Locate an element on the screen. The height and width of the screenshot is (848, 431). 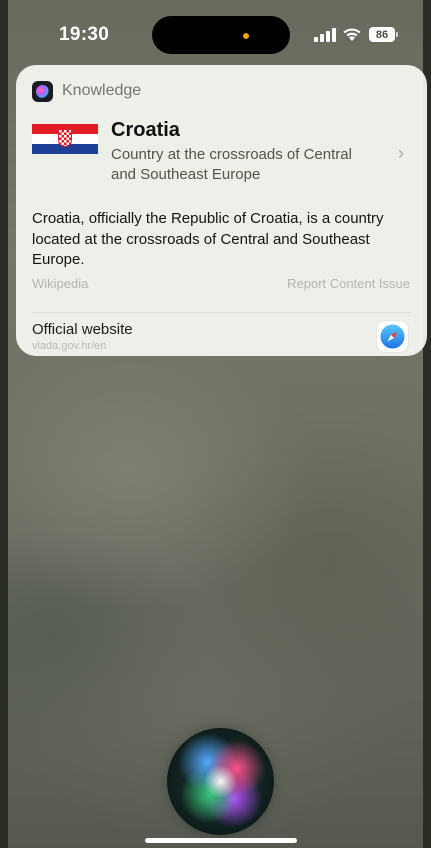
report-content-issue-link: Report Content Issue is located at coordinates (348, 283).